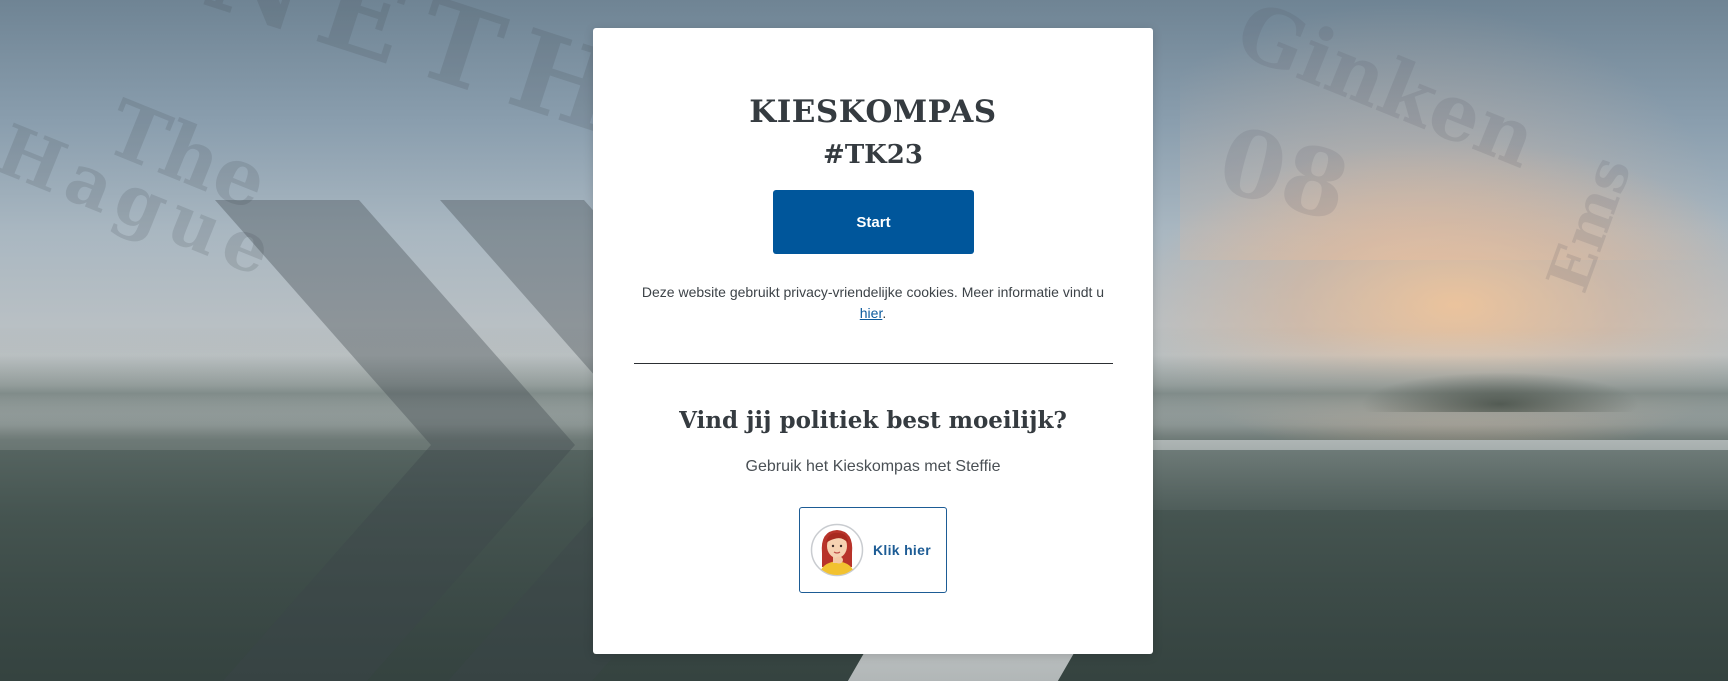  What do you see at coordinates (873, 466) in the screenshot?
I see `steffie-subtext: Gebruik het Kieskompas met Steffie` at bounding box center [873, 466].